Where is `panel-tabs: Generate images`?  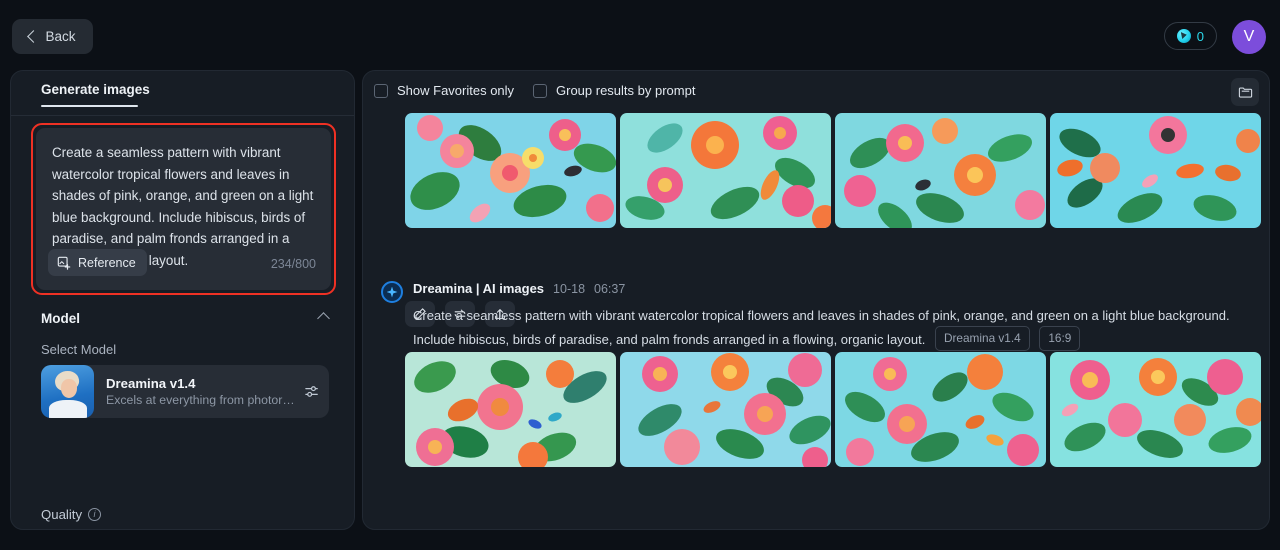
panel-tabs: Generate images is located at coordinates (182, 93).